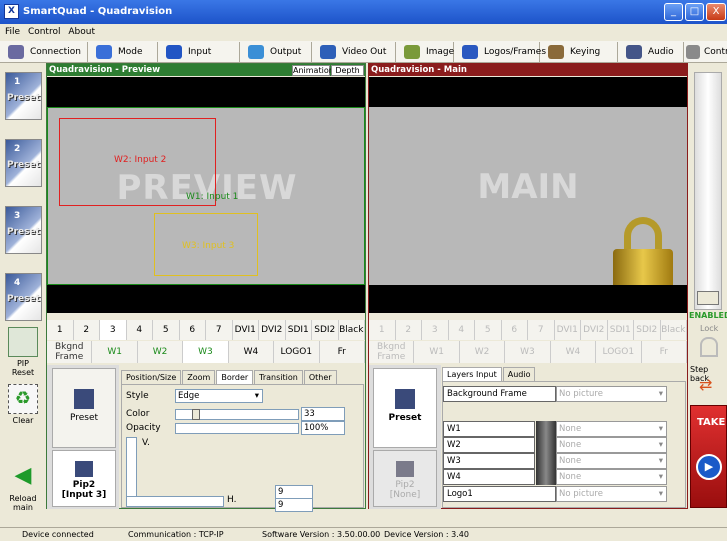 The image size is (727, 541). What do you see at coordinates (140, 330) in the screenshot?
I see `input-button-4: 4` at bounding box center [140, 330].